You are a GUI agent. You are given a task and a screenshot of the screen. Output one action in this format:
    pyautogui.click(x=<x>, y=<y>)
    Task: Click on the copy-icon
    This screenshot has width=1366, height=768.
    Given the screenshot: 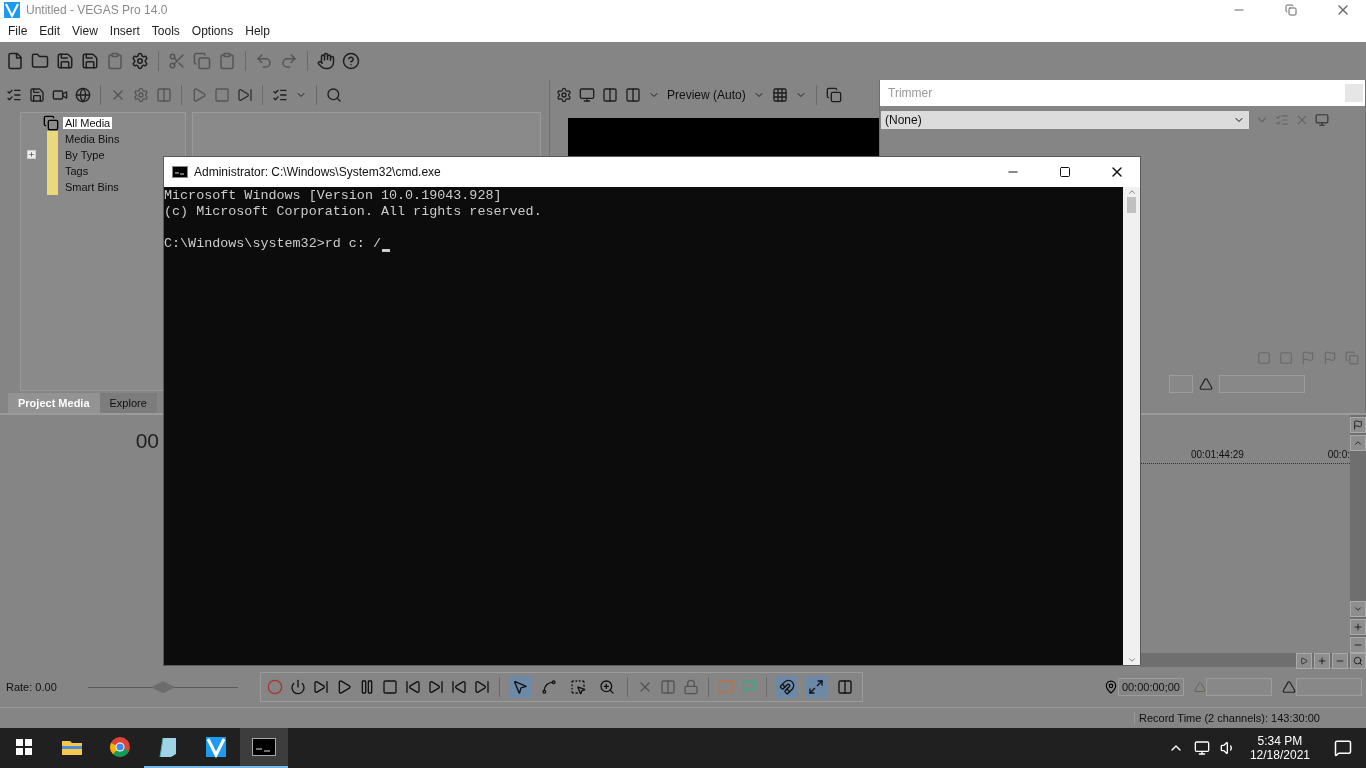 What is the action you would take?
    pyautogui.click(x=202, y=60)
    